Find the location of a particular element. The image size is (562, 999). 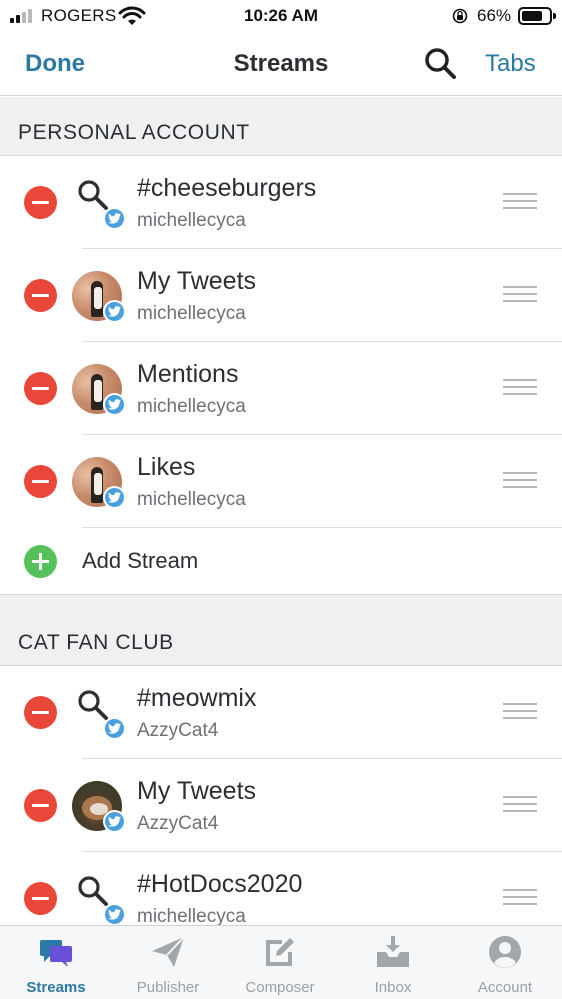

status-bar: ROGERS 10:26 AM 66% is located at coordinates (281, 16).